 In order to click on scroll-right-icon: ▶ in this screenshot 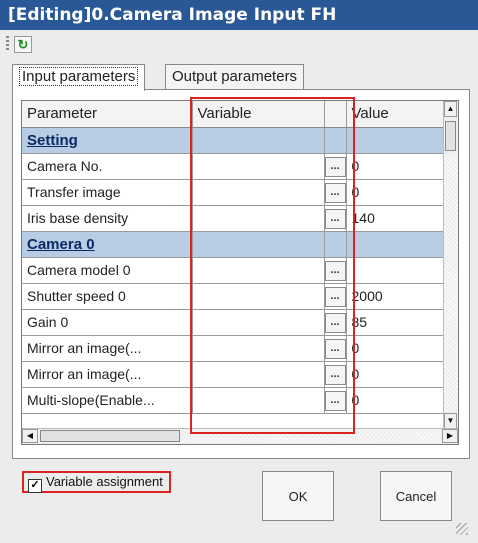, I will do `click(450, 436)`.